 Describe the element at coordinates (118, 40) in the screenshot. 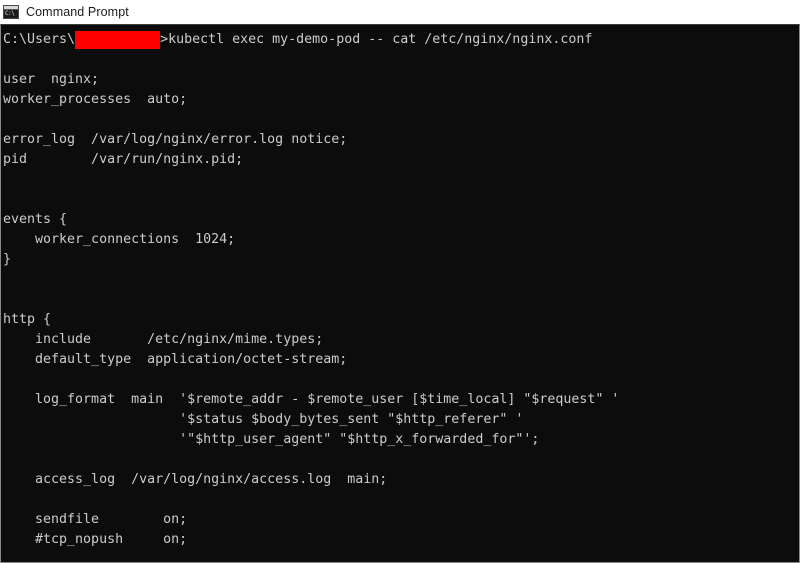

I see `redacted-username-box` at that location.